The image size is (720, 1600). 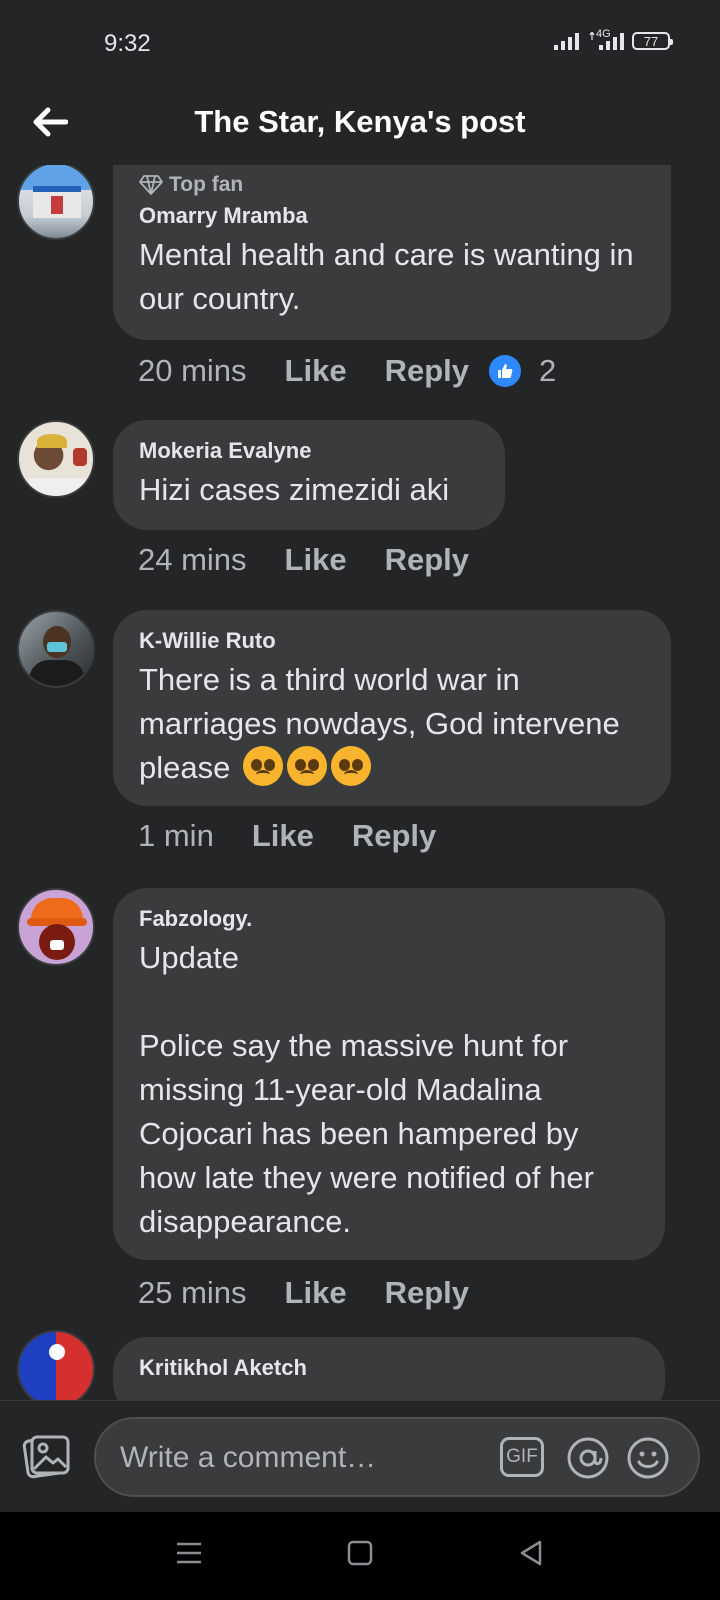 What do you see at coordinates (300, 1458) in the screenshot?
I see `comment-input` at bounding box center [300, 1458].